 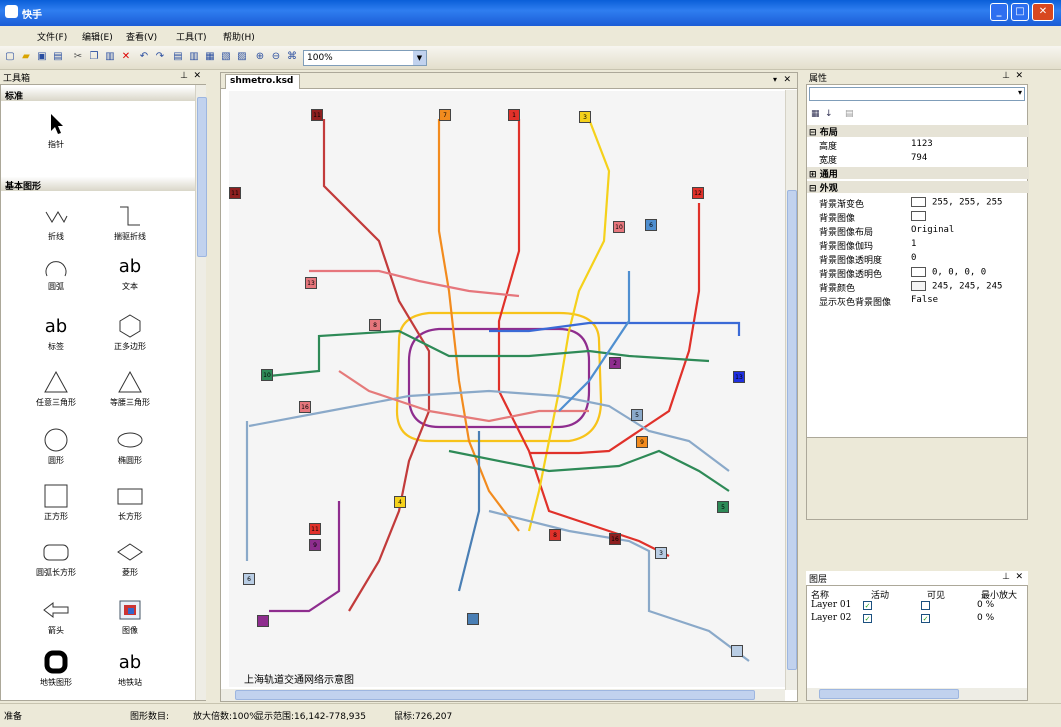 What do you see at coordinates (263, 621) in the screenshot?
I see `line-badge-5b` at bounding box center [263, 621].